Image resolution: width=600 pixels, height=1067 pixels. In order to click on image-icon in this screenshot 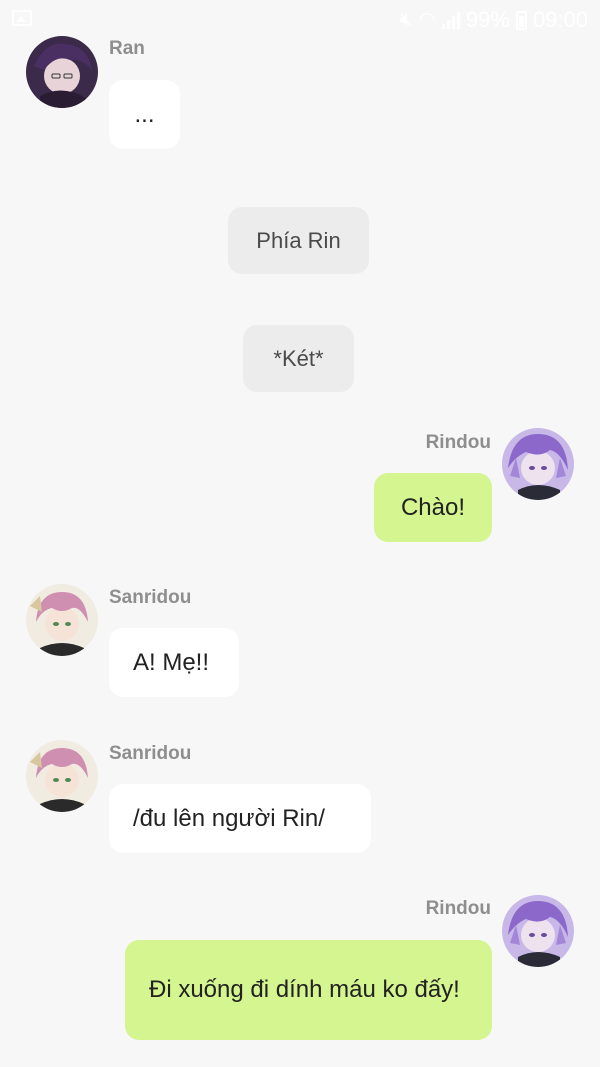, I will do `click(22, 18)`.